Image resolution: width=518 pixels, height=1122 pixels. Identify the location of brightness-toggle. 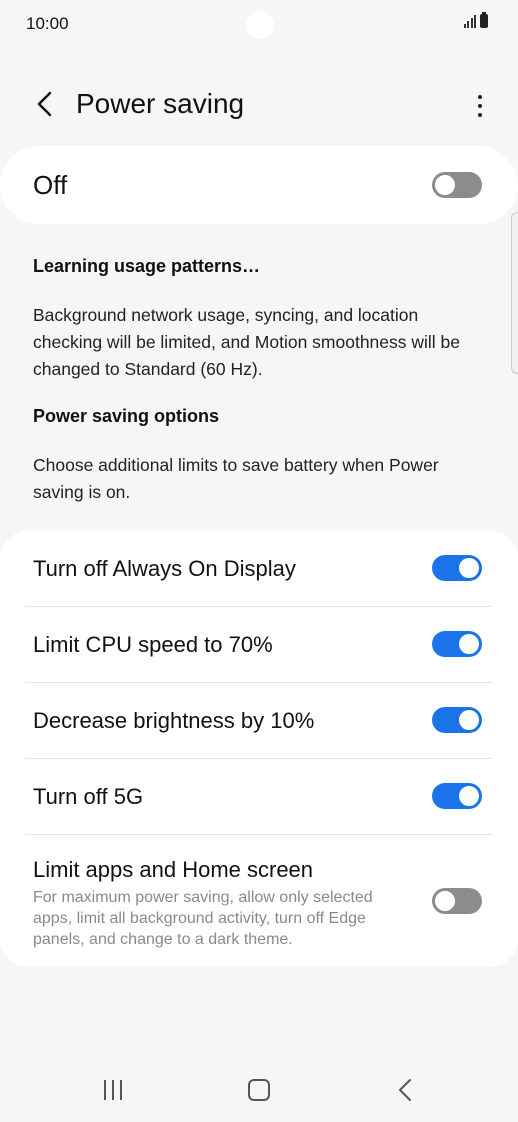
(457, 720).